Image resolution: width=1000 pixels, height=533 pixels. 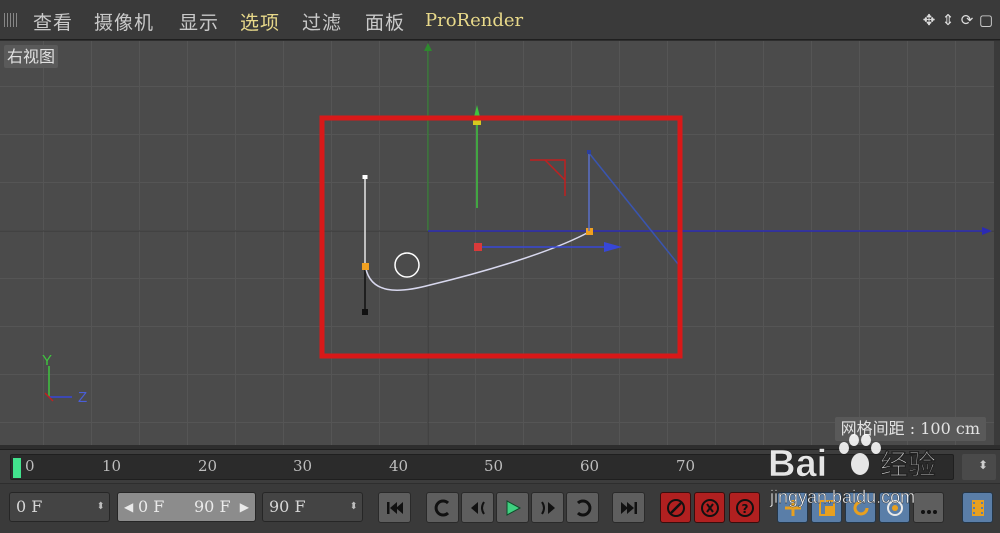 I want to click on next-key-button, so click(x=582, y=507).